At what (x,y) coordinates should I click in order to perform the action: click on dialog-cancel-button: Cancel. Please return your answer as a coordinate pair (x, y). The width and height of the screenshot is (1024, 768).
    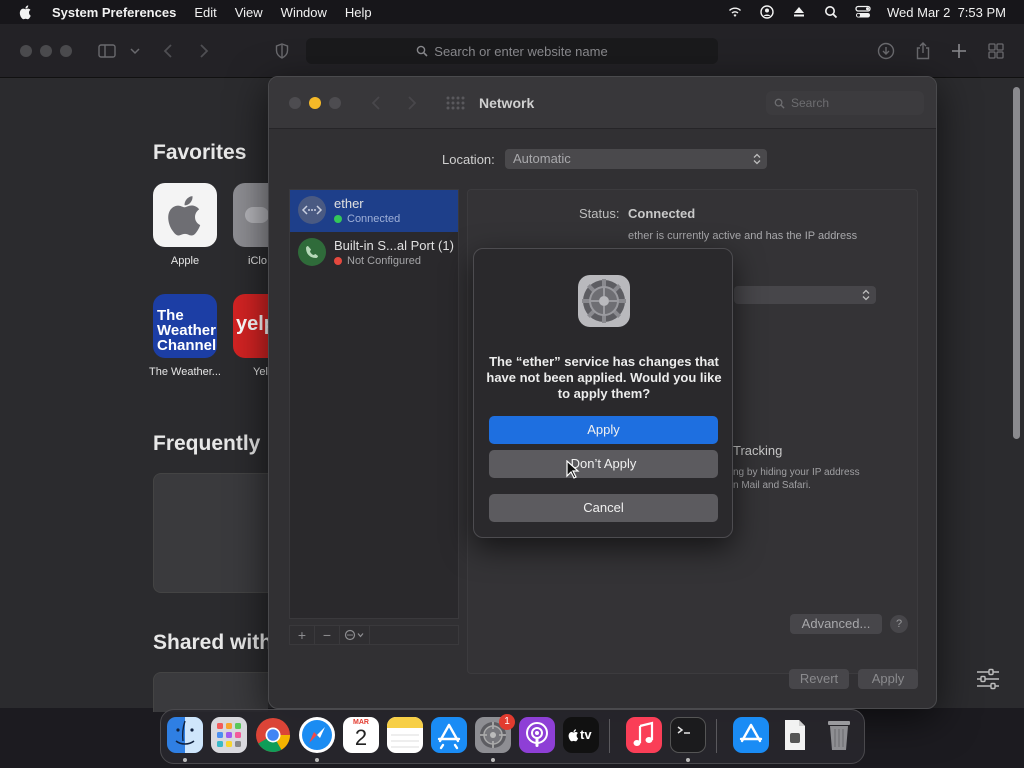
    Looking at the image, I should click on (603, 508).